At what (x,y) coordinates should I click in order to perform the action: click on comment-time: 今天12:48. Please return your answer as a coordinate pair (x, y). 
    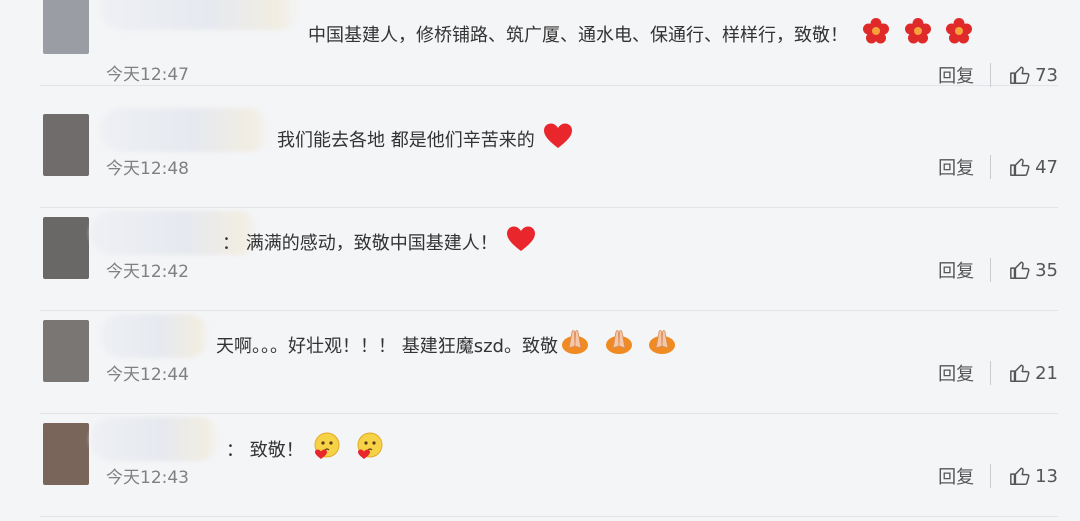
    Looking at the image, I should click on (147, 169).